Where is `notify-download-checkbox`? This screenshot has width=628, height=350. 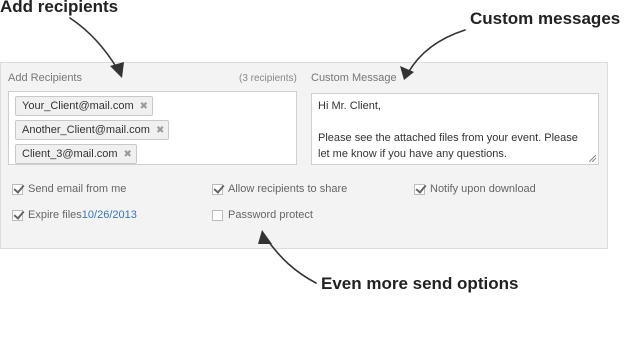
notify-download-checkbox is located at coordinates (419, 189).